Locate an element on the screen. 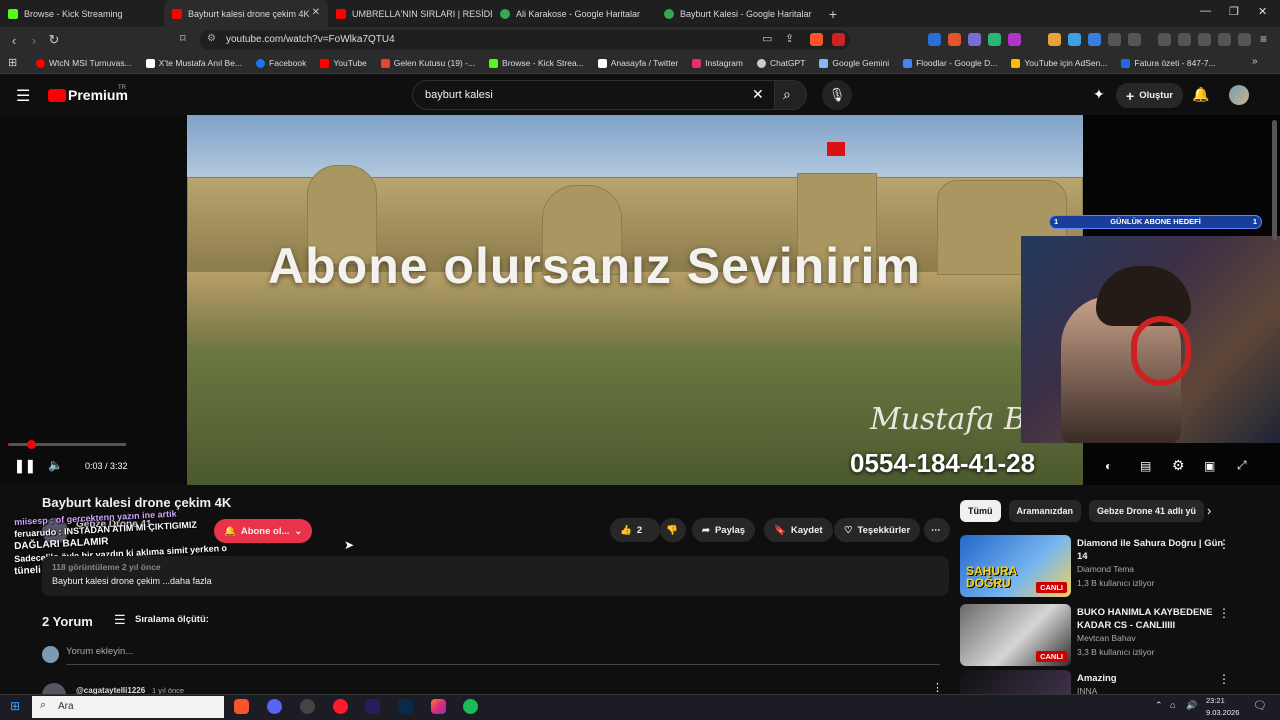  recommended-video: Amazing INNA ⋮ is located at coordinates (1110, 682).